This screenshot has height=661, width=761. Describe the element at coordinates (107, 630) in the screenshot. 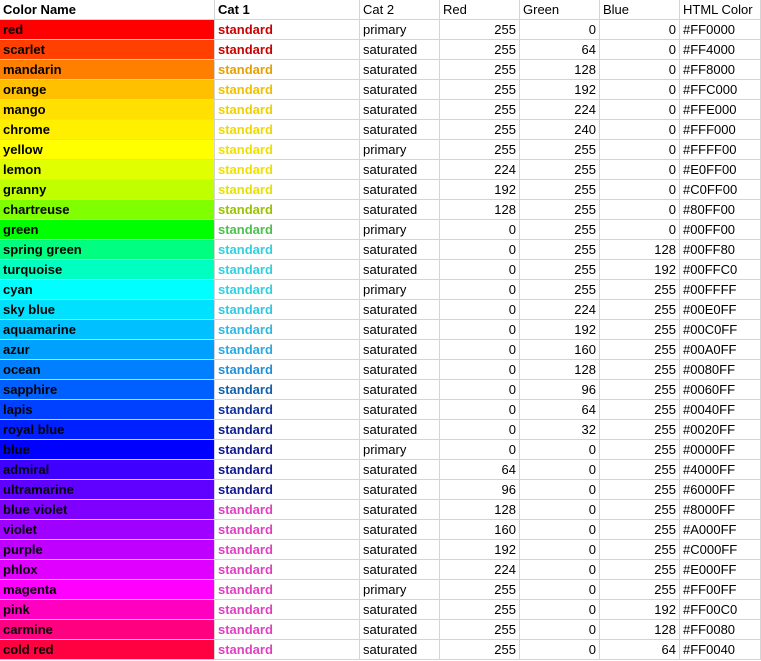

I see `cell-color-name: carmine` at that location.